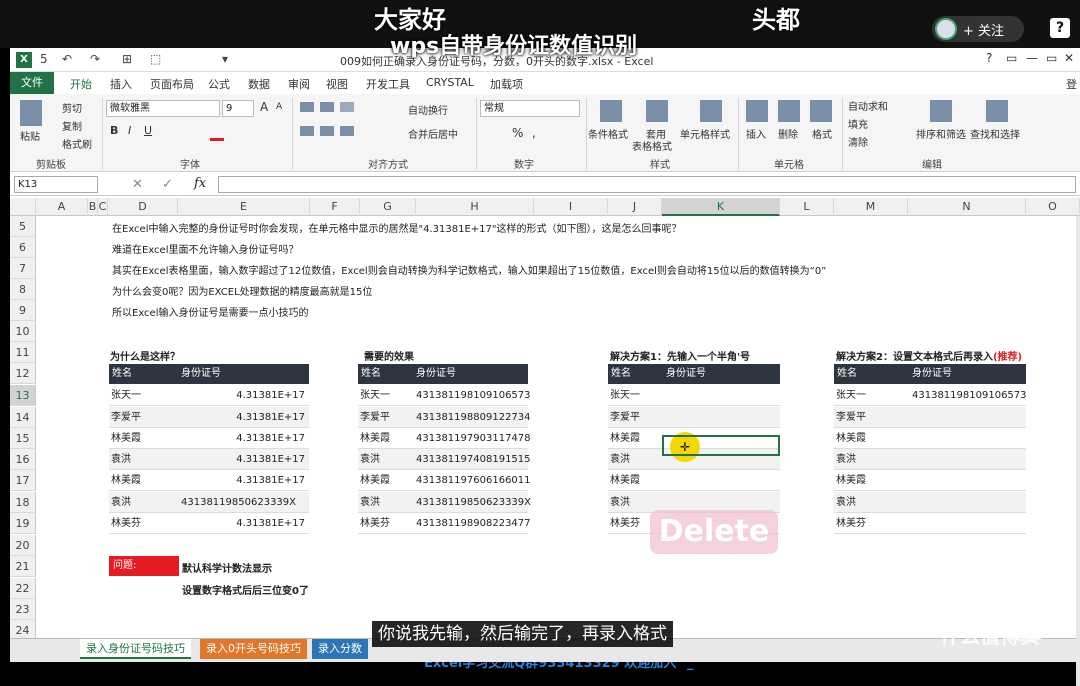 This screenshot has height=686, width=1080. What do you see at coordinates (129, 130) in the screenshot?
I see `italic-button: I` at bounding box center [129, 130].